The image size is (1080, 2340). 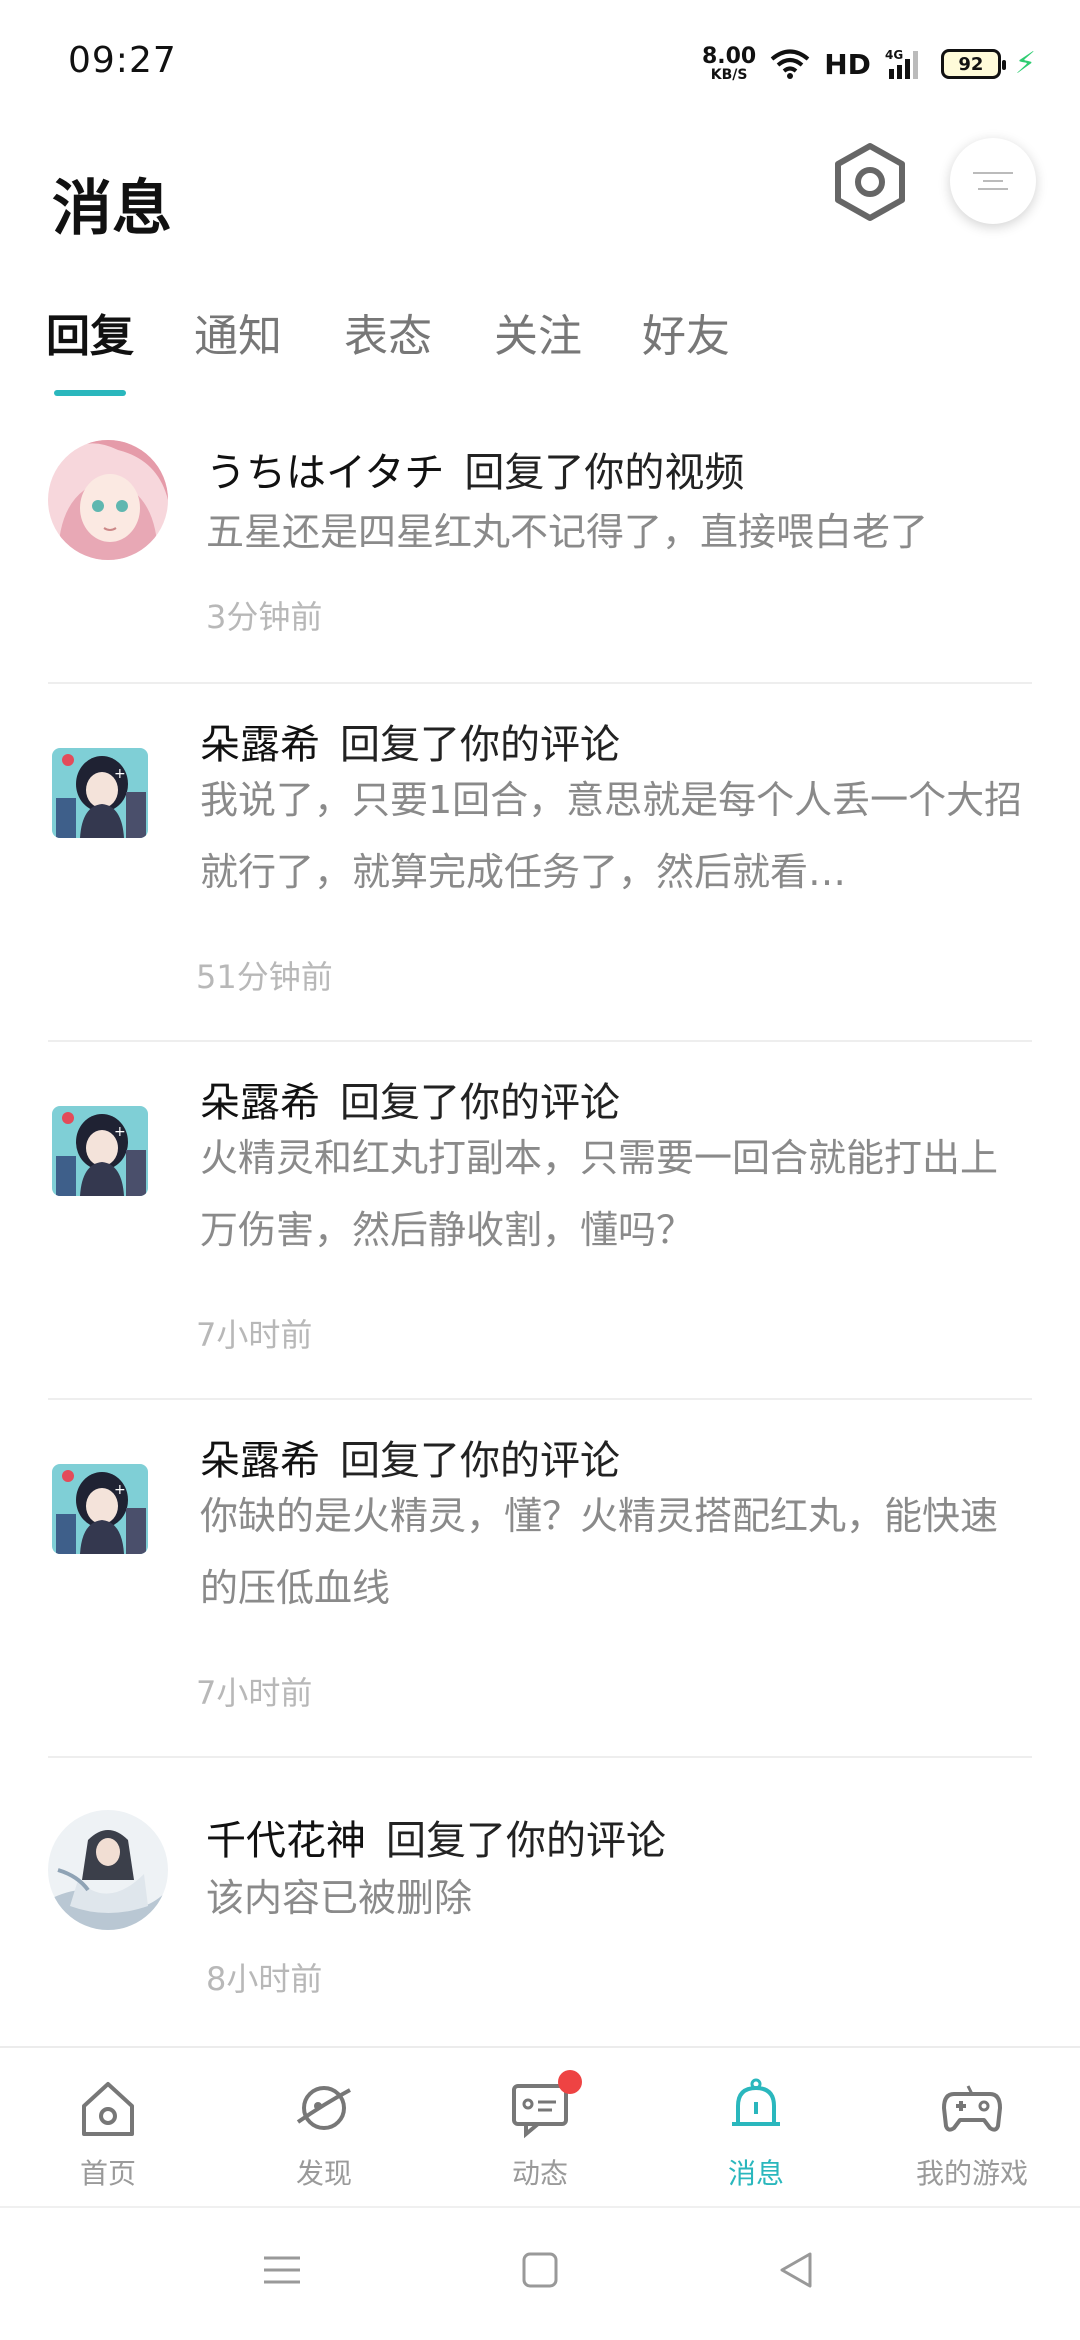 What do you see at coordinates (894, 55) in the screenshot?
I see `network-type: 4G` at bounding box center [894, 55].